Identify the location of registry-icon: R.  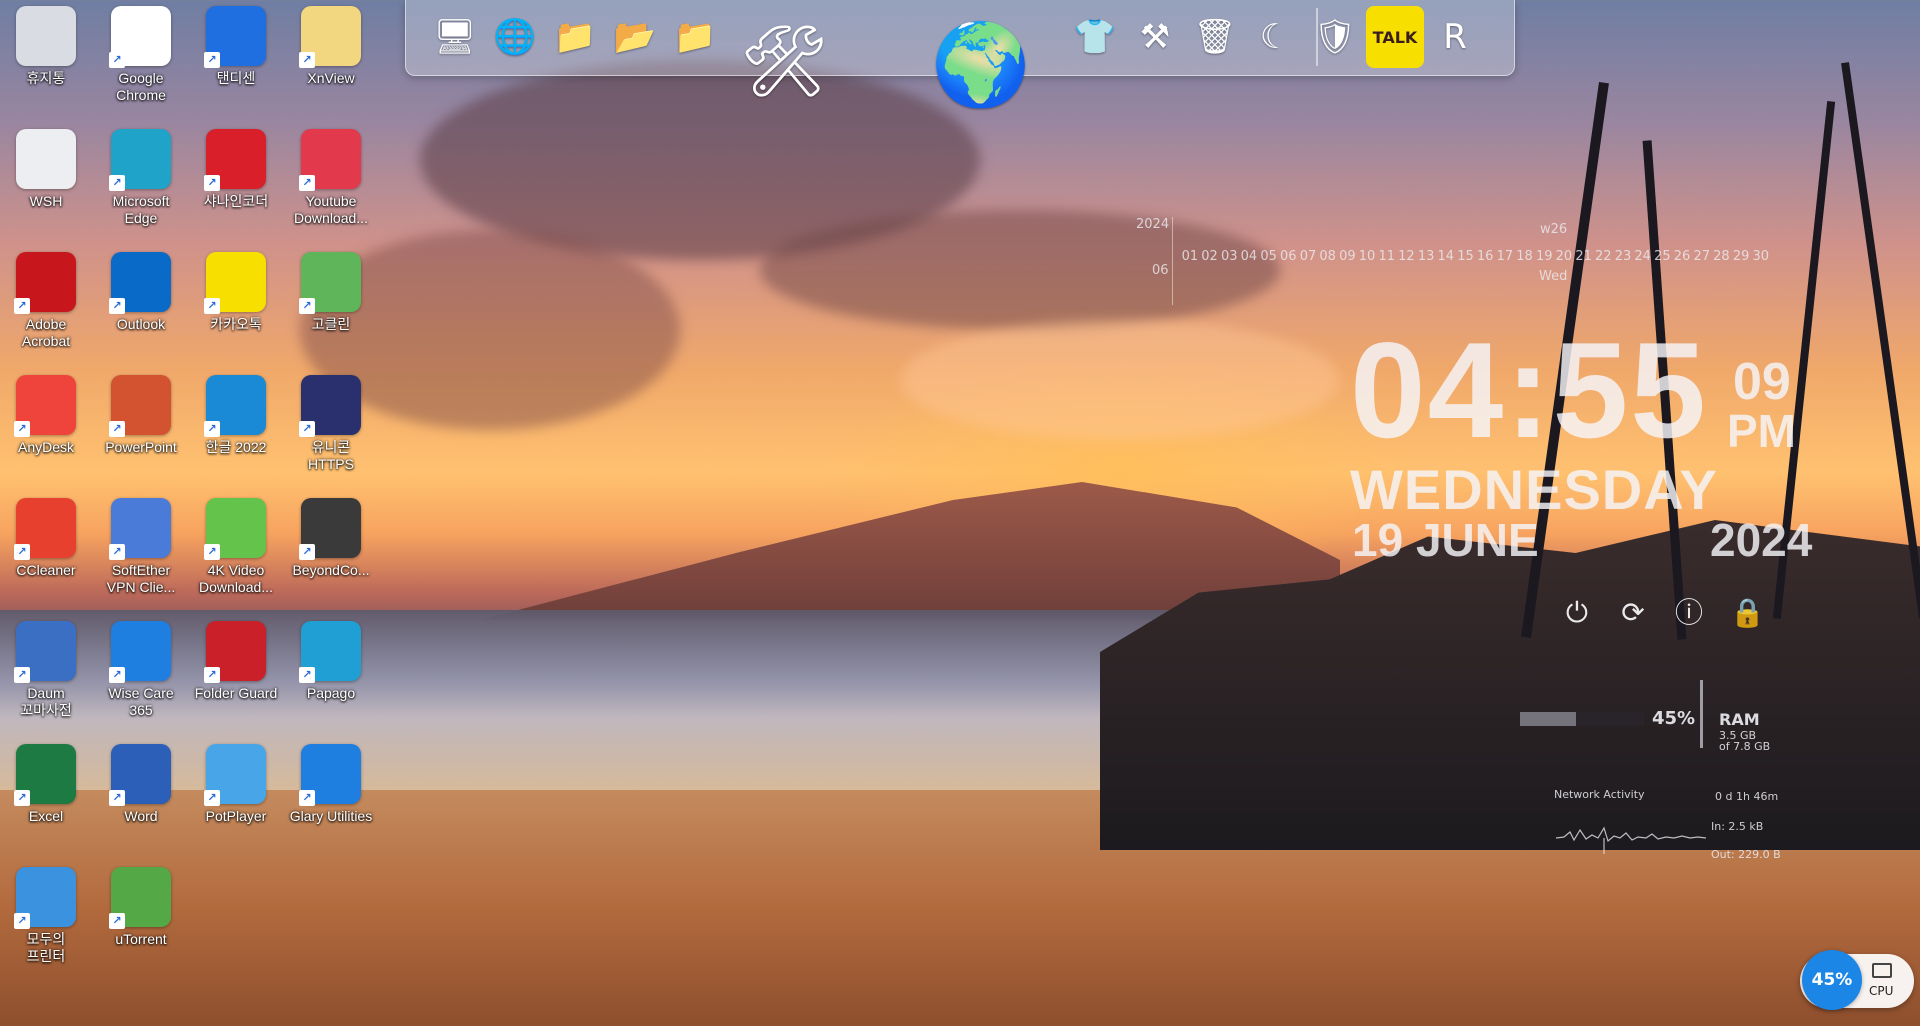
(1455, 37).